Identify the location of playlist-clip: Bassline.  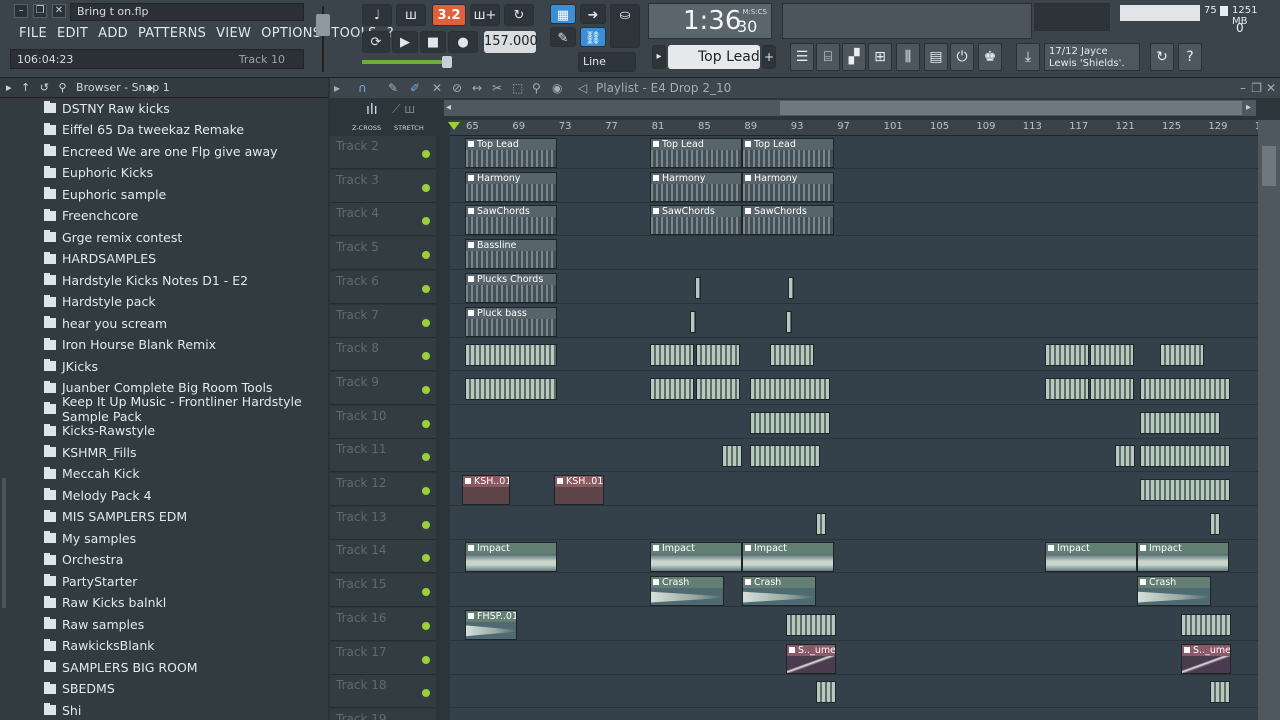
(511, 254).